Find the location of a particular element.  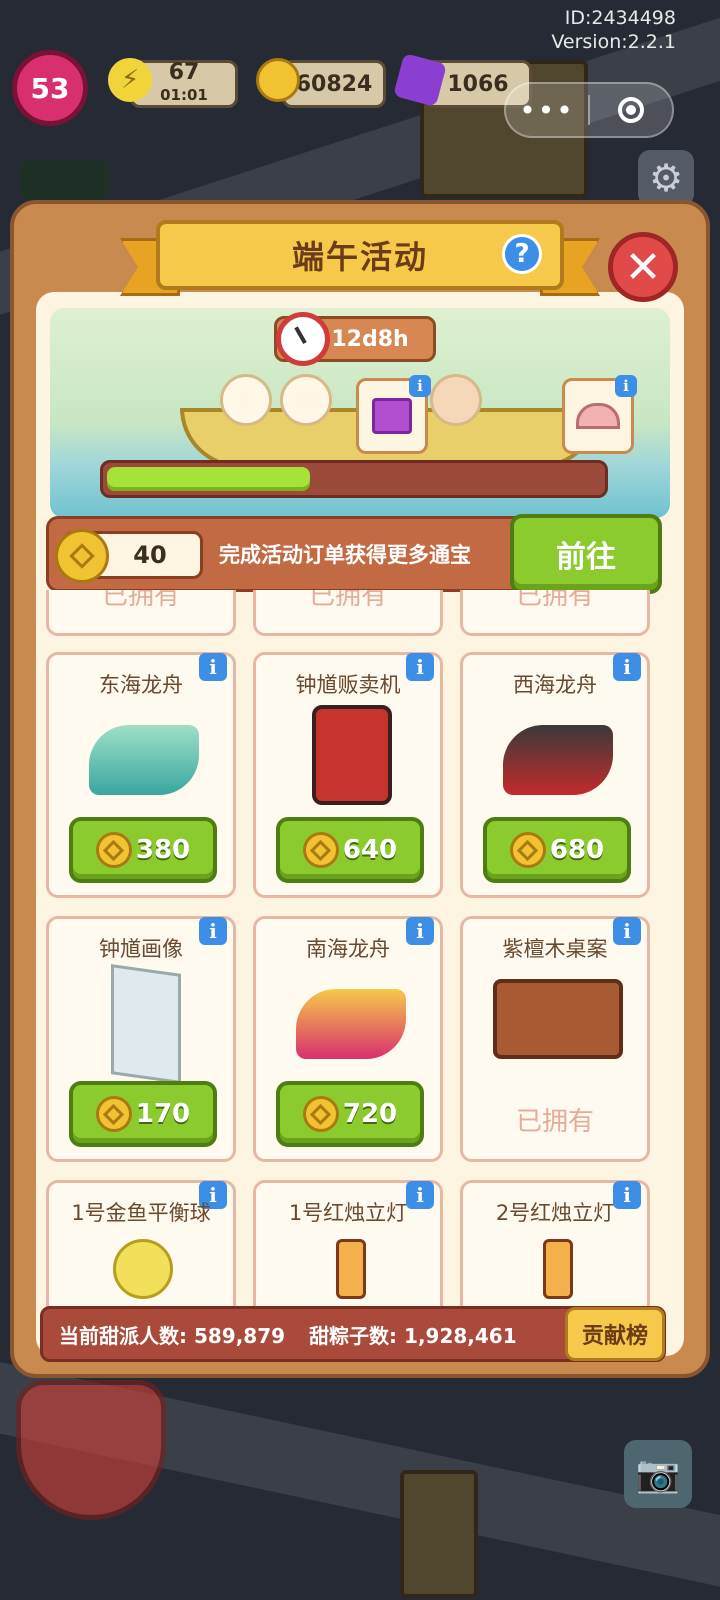

title-ribbon: 端午活动 ? is located at coordinates (360, 259).